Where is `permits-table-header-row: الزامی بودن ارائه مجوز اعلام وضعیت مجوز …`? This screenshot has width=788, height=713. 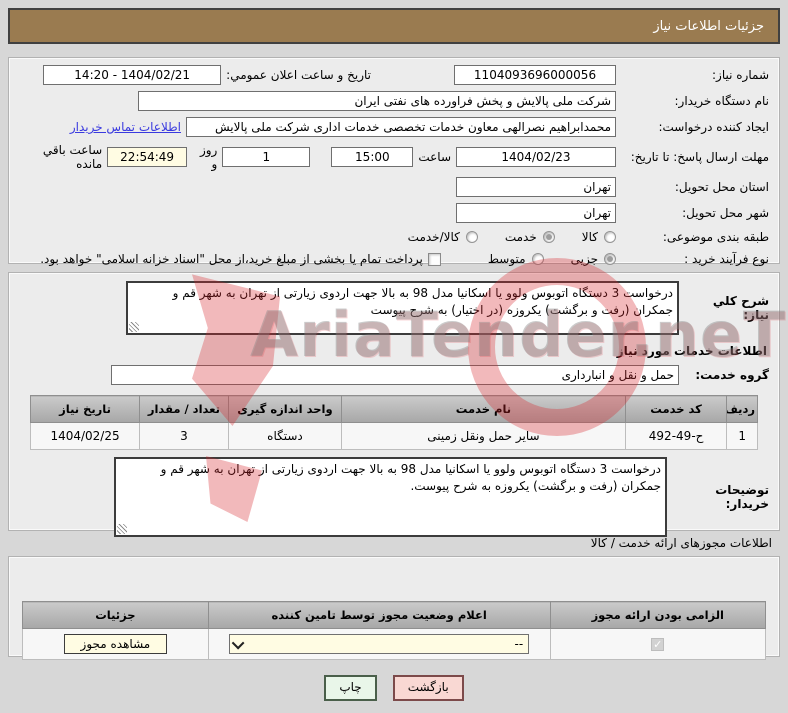 permits-table-header-row: الزامی بودن ارائه مجوز اعلام وضعیت مجوز … is located at coordinates (394, 615).